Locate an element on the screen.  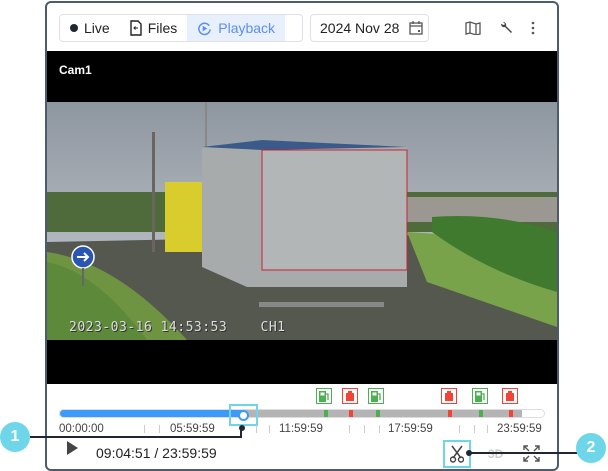
callout-2: 2 is located at coordinates (591, 448).